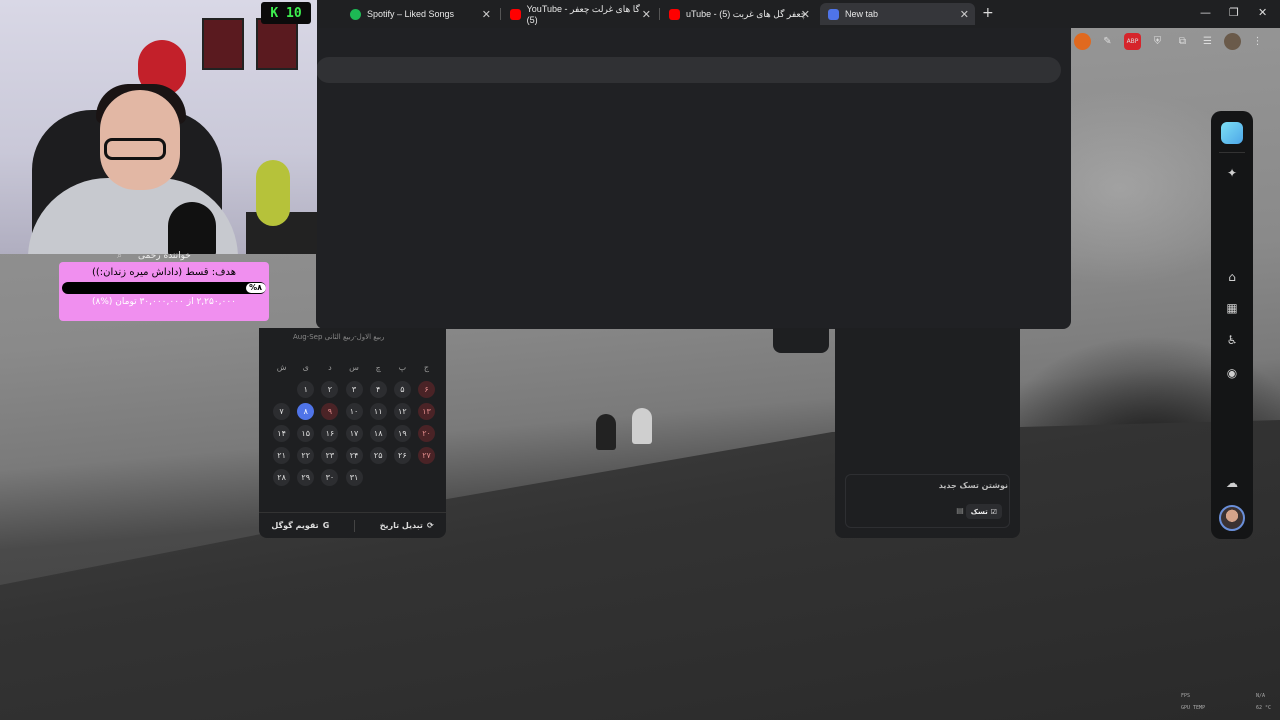 The image size is (1280, 720). Describe the element at coordinates (1170, 41) in the screenshot. I see `extension-toolbar: ✎ ABP ⛨ ⧉ ☰ ⋮` at that location.